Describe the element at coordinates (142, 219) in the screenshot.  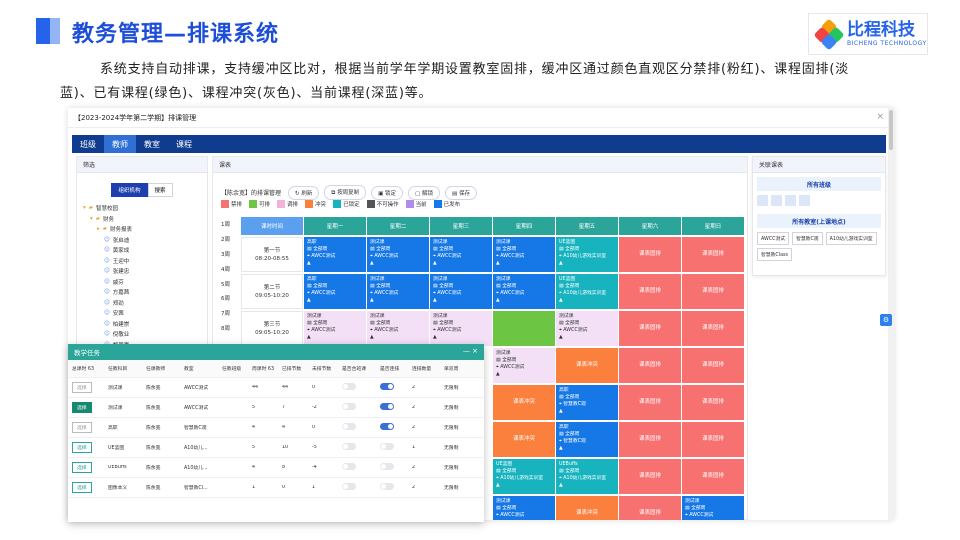
I see `tree-item: ▾ ▰ 财务` at that location.